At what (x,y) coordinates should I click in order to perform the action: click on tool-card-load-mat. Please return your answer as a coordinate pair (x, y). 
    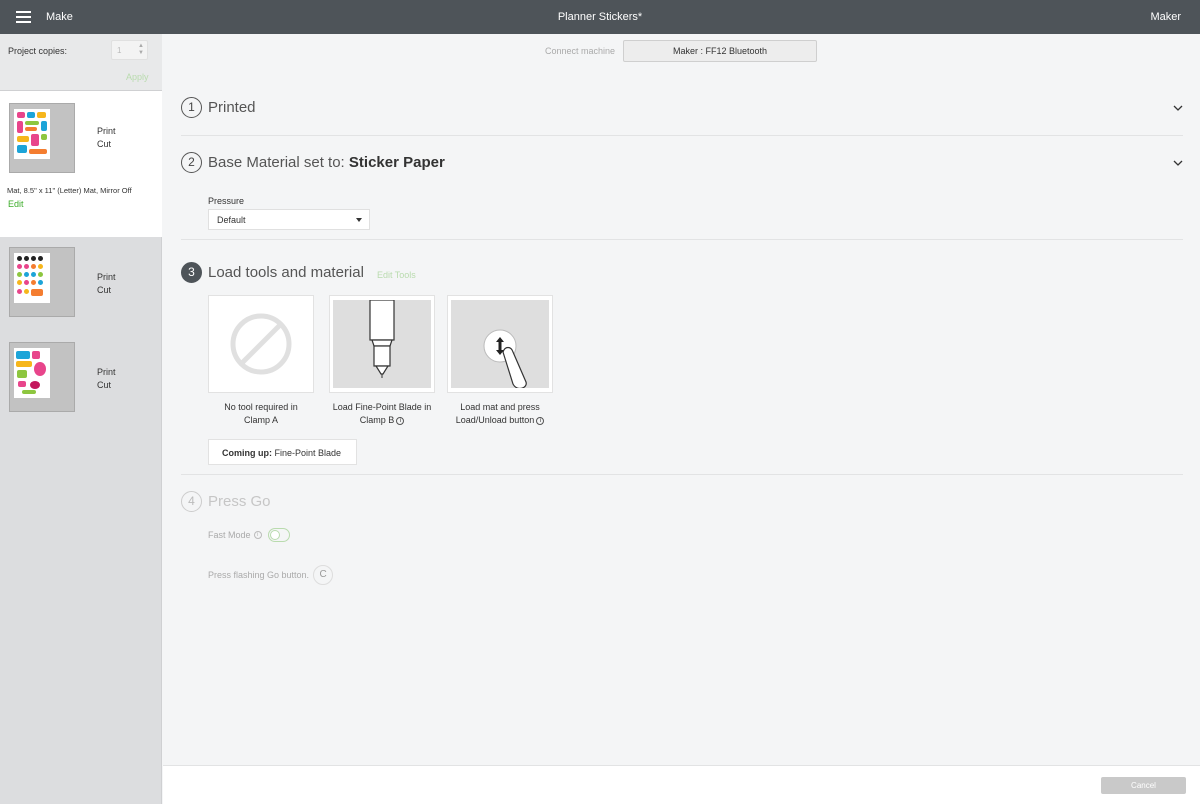
    Looking at the image, I should click on (500, 344).